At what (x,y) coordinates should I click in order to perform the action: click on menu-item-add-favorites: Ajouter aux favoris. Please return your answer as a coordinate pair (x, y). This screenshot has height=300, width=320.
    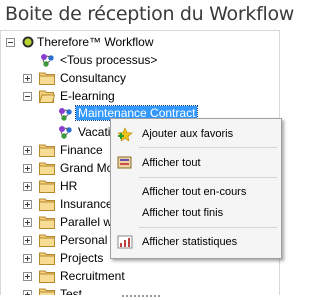
    Looking at the image, I should click on (196, 134).